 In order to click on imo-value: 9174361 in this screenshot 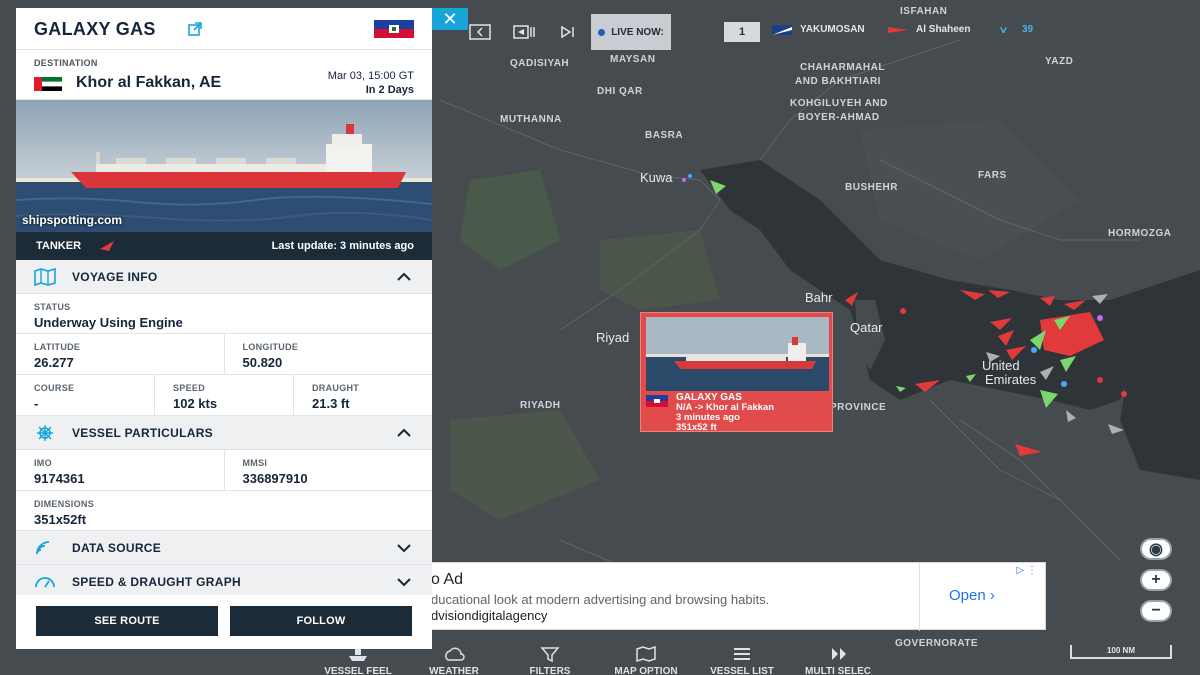, I will do `click(59, 478)`.